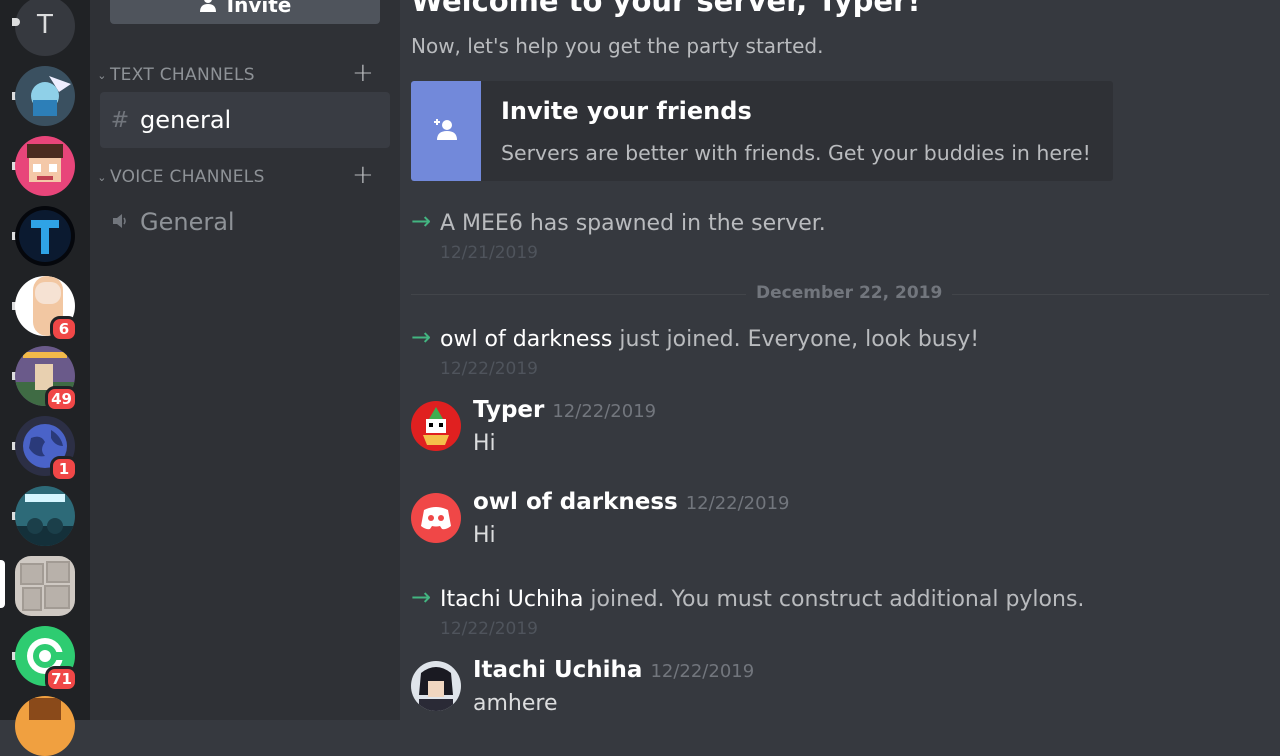  I want to click on mention-badge: 6, so click(64, 329).